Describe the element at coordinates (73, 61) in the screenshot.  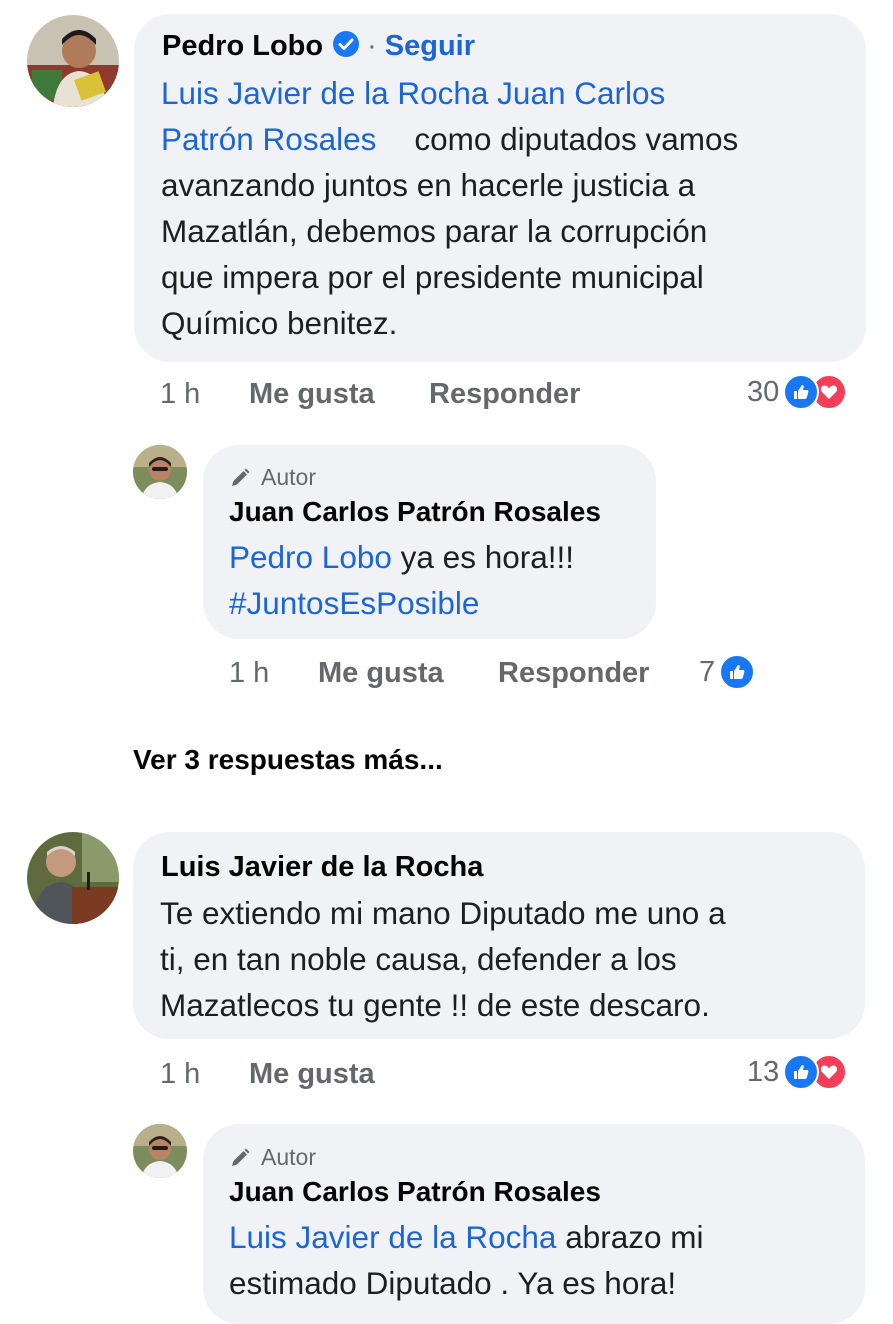
I see `avatar-pedro-lobo` at that location.